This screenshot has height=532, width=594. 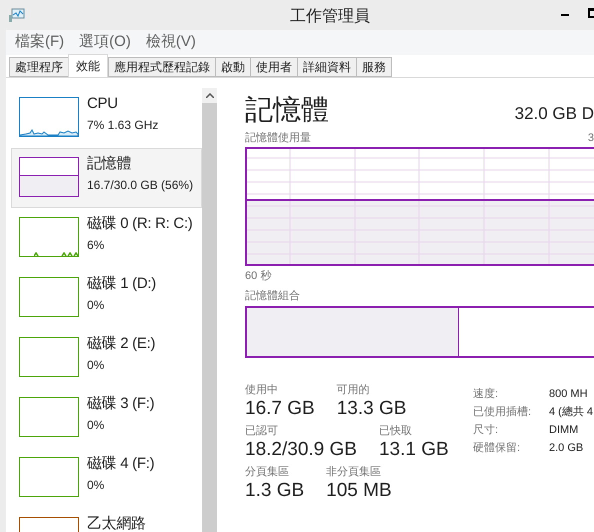 I want to click on item-name: 記憶體, so click(x=109, y=164).